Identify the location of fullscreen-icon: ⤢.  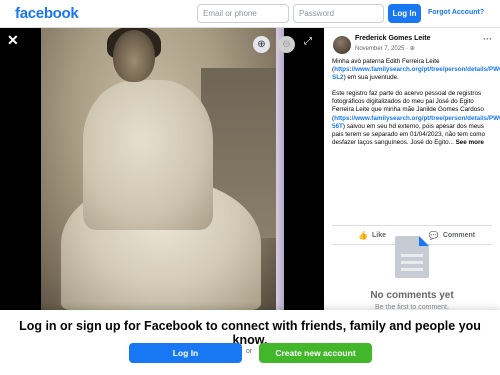
(308, 41).